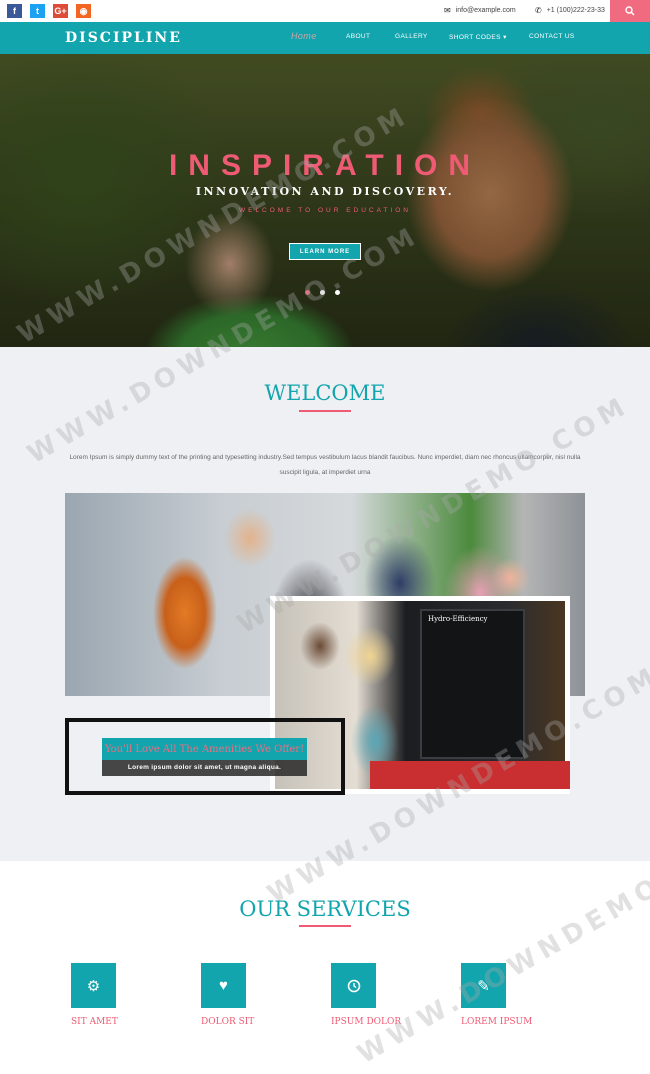 The width and height of the screenshot is (650, 1074). What do you see at coordinates (94, 1022) in the screenshot?
I see `service-label-1: SIT AMET` at bounding box center [94, 1022].